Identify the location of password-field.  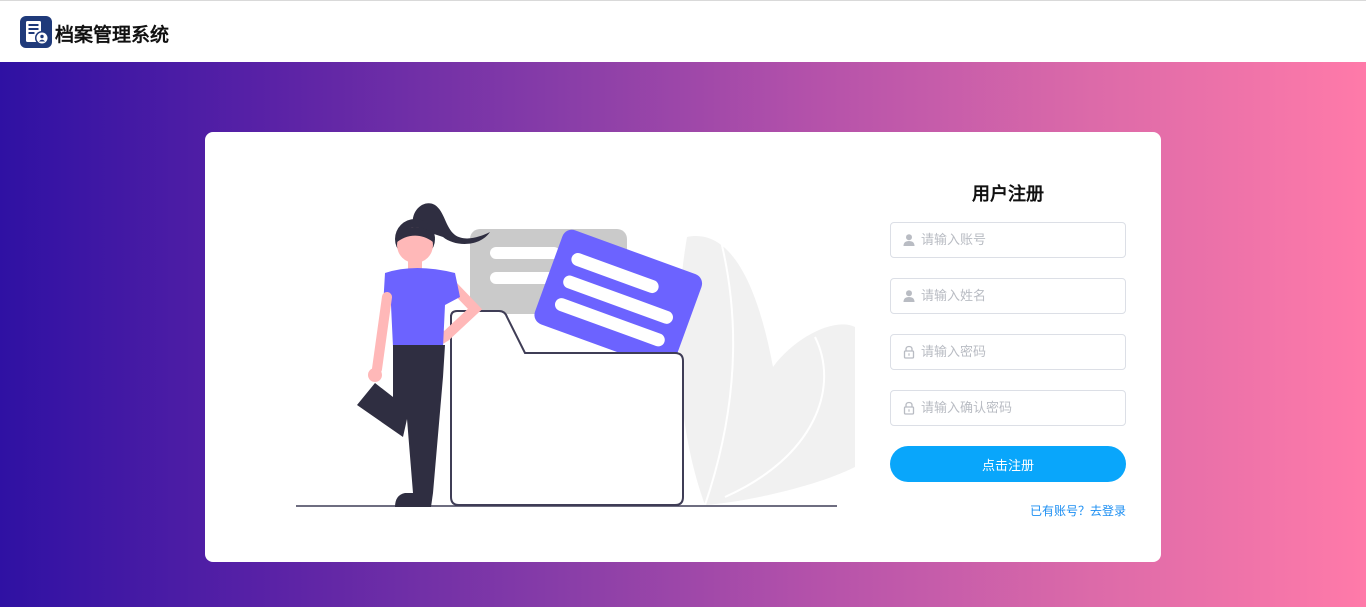
(1008, 352).